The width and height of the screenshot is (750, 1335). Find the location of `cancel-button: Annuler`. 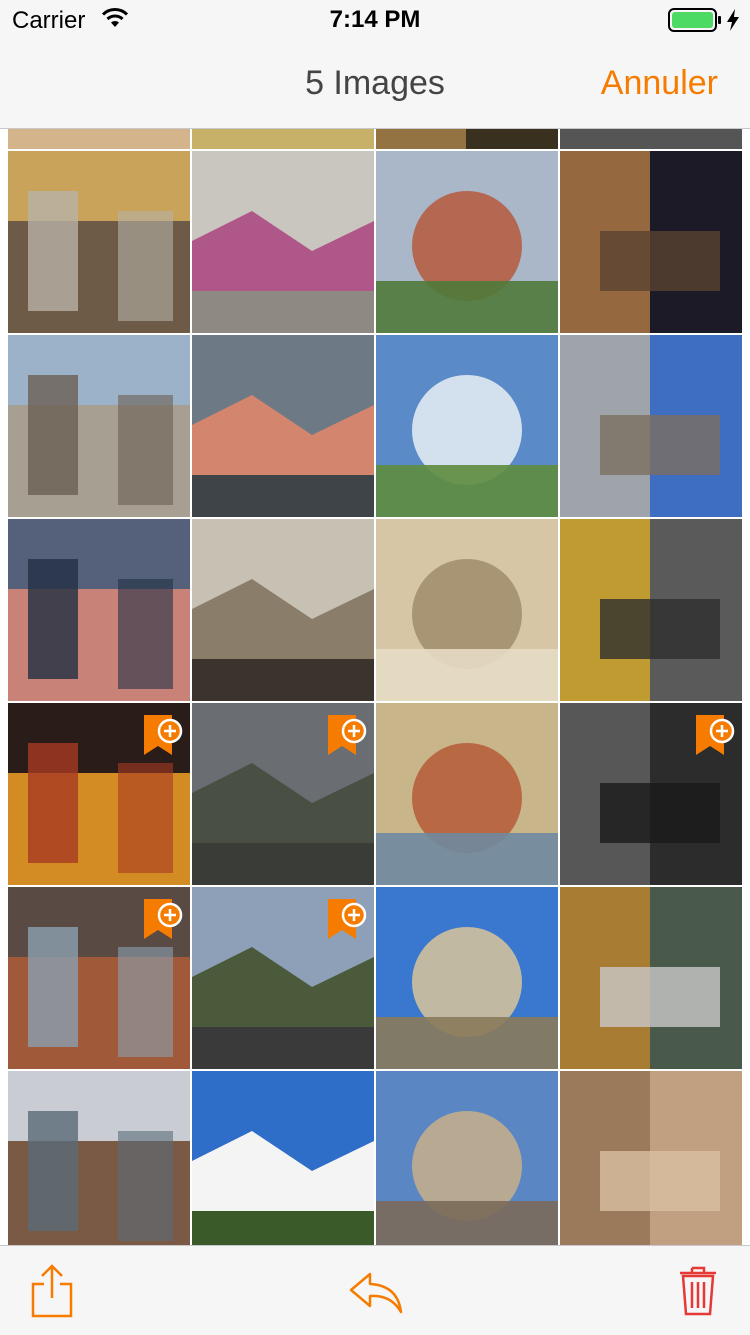

cancel-button: Annuler is located at coordinates (659, 83).